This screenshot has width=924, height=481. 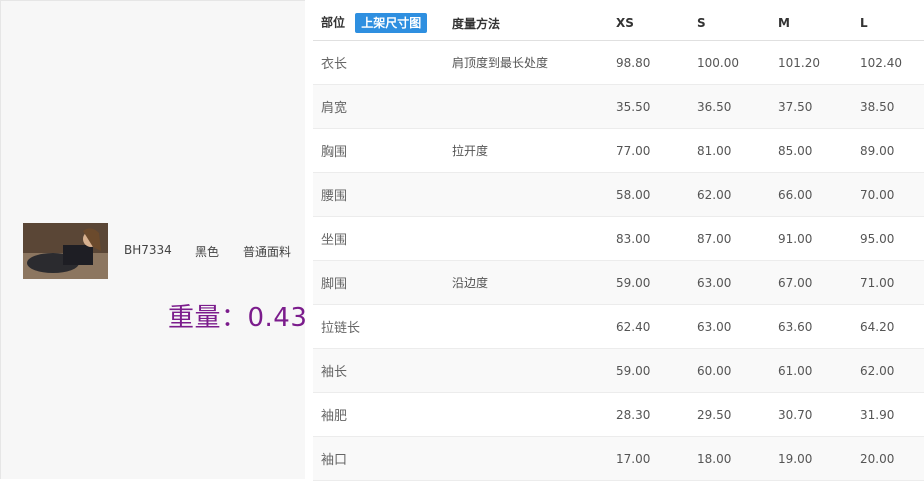 I want to click on cell-size-l: 20.00, so click(x=888, y=458).